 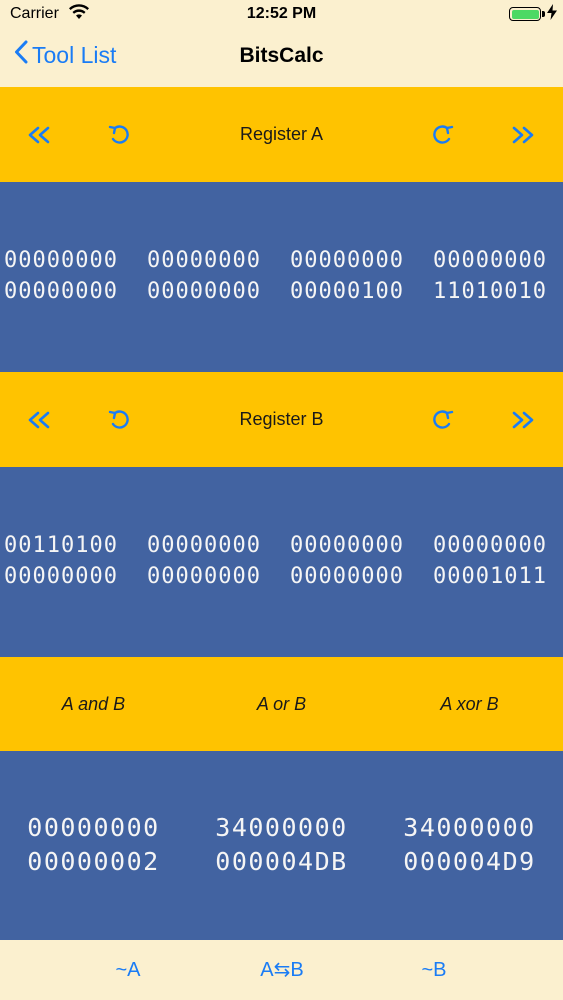 I want to click on and-operation-label: A and B, so click(x=93, y=704).